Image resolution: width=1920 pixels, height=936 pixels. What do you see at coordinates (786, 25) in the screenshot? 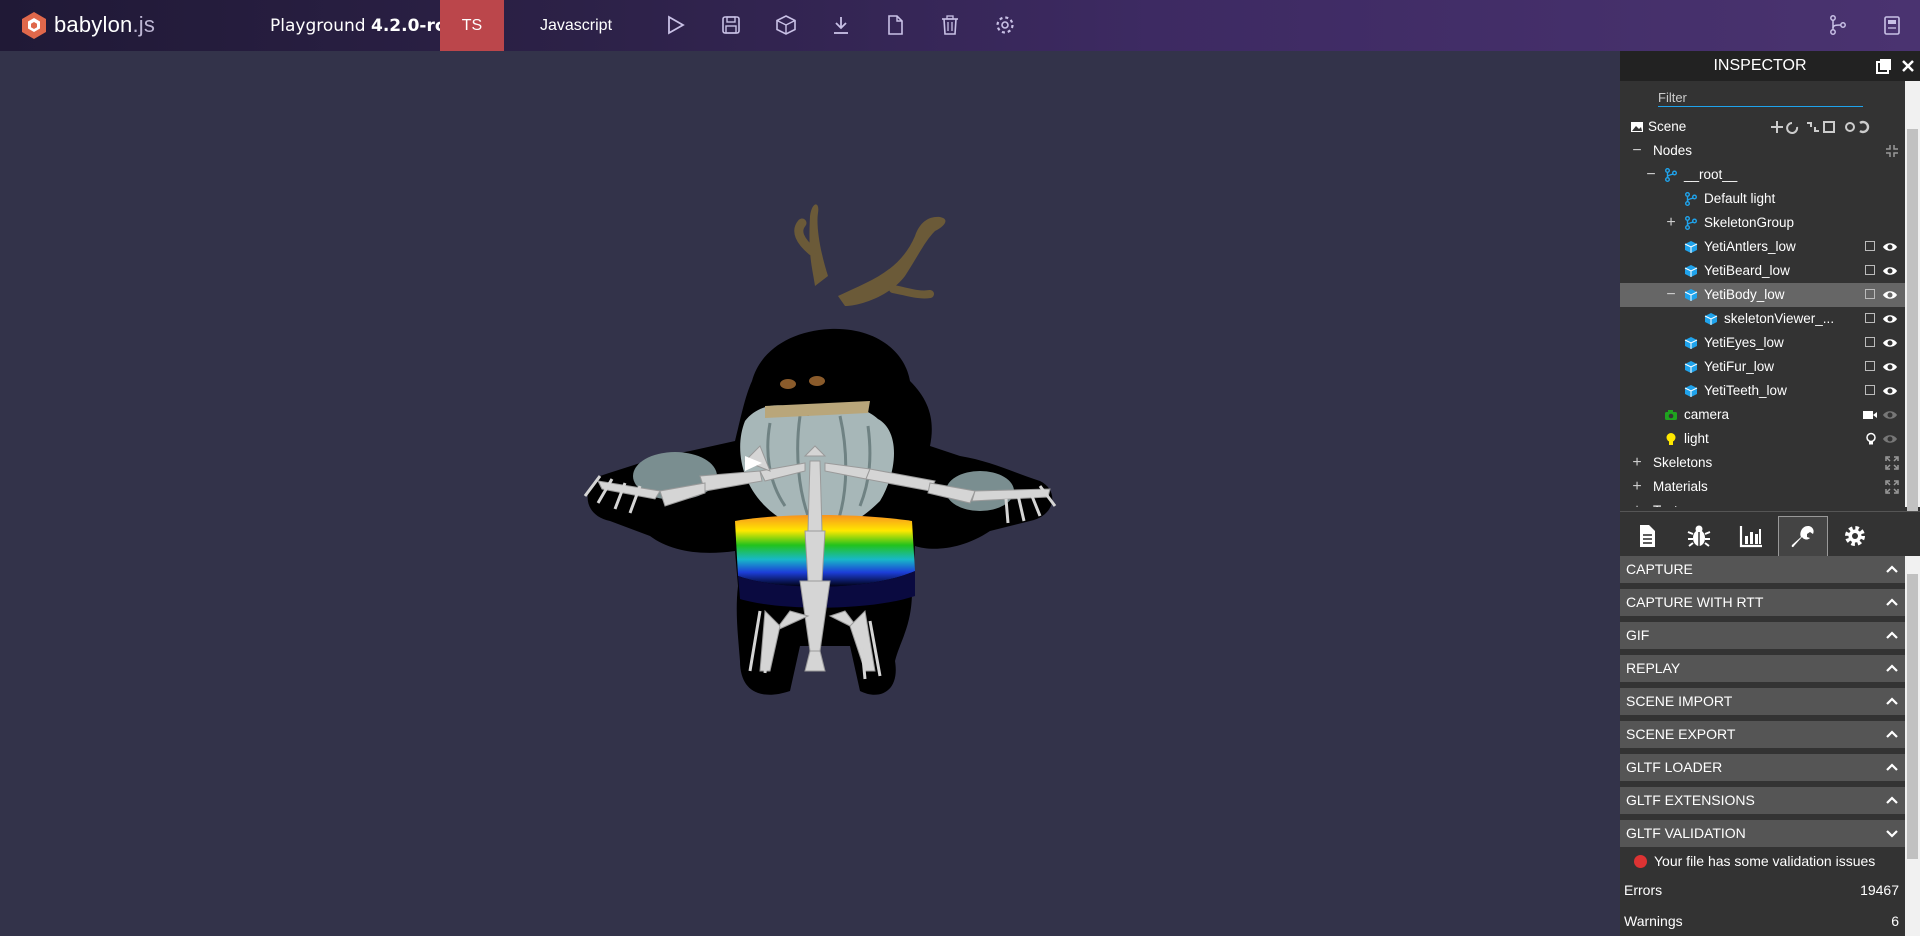
I see `inspector-icon` at bounding box center [786, 25].